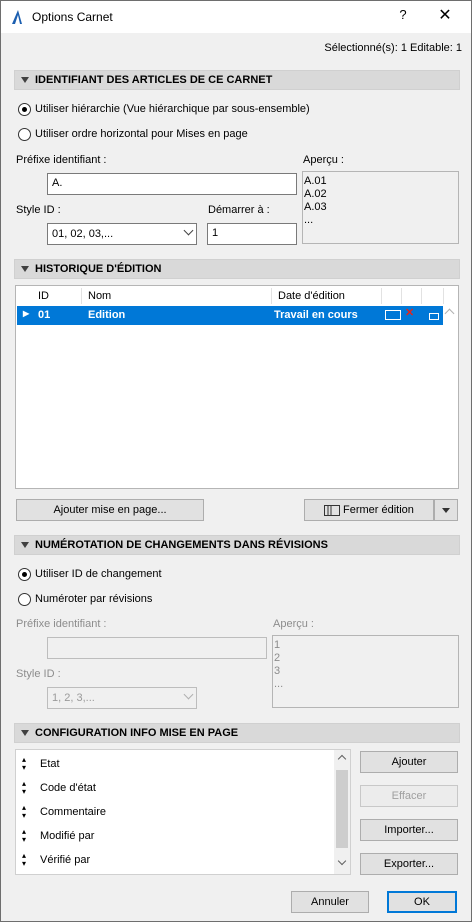 Image resolution: width=472 pixels, height=922 pixels. Describe the element at coordinates (378, 510) in the screenshot. I see `close-edition-label: Fermer édition` at that location.